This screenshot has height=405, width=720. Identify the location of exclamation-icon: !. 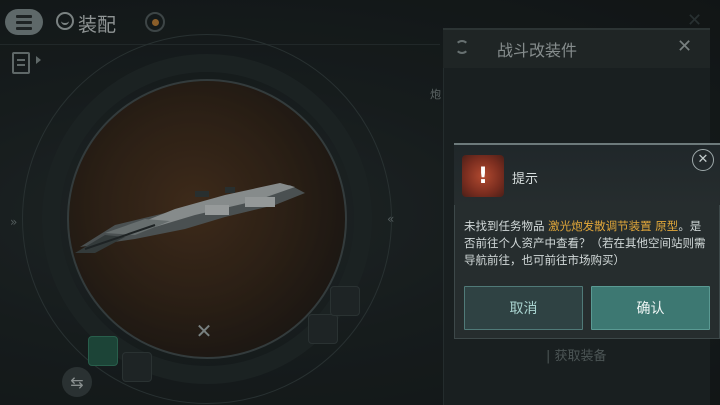
(483, 176).